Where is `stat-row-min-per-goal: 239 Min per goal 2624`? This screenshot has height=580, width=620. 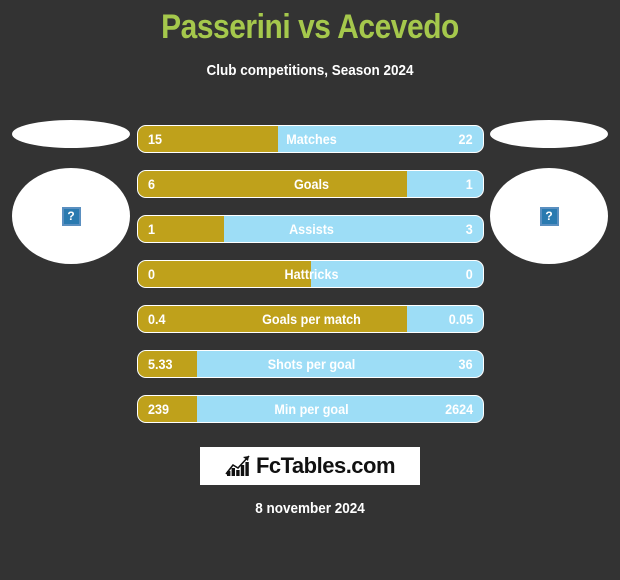
stat-row-min-per-goal: 239 Min per goal 2624 is located at coordinates (310, 409).